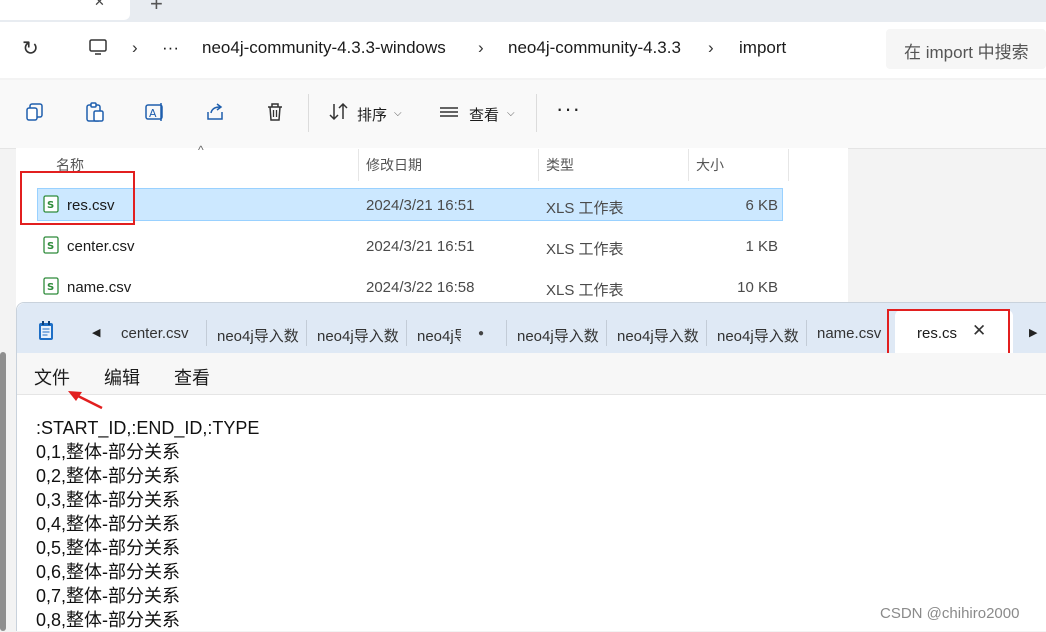 This screenshot has height=632, width=1046. I want to click on sort-button: 排序, so click(372, 114).